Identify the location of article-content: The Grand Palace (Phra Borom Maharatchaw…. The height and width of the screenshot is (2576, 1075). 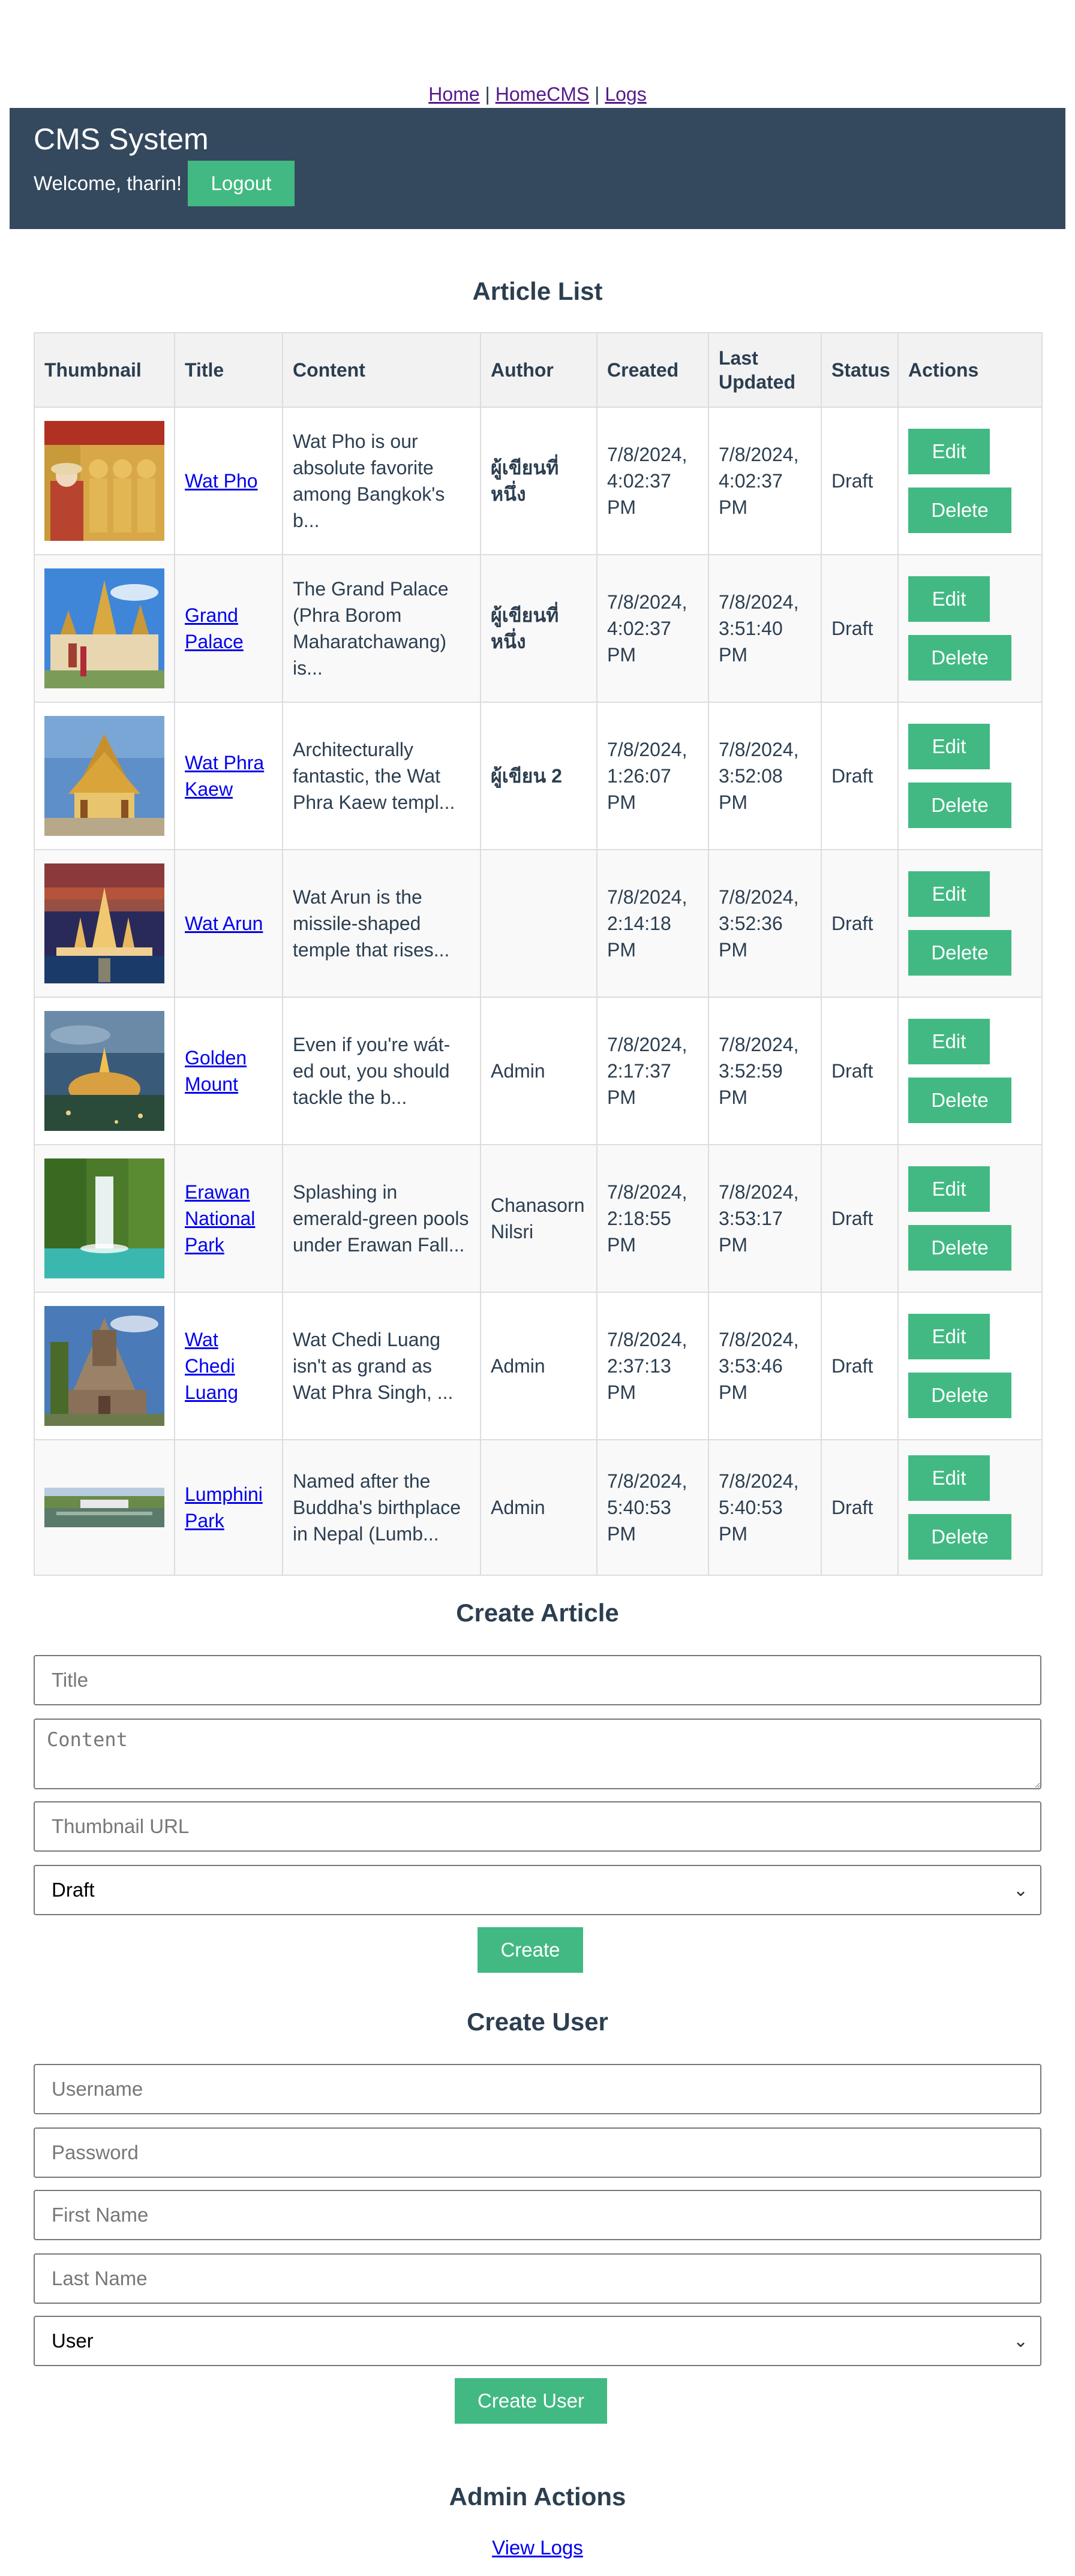
(382, 628).